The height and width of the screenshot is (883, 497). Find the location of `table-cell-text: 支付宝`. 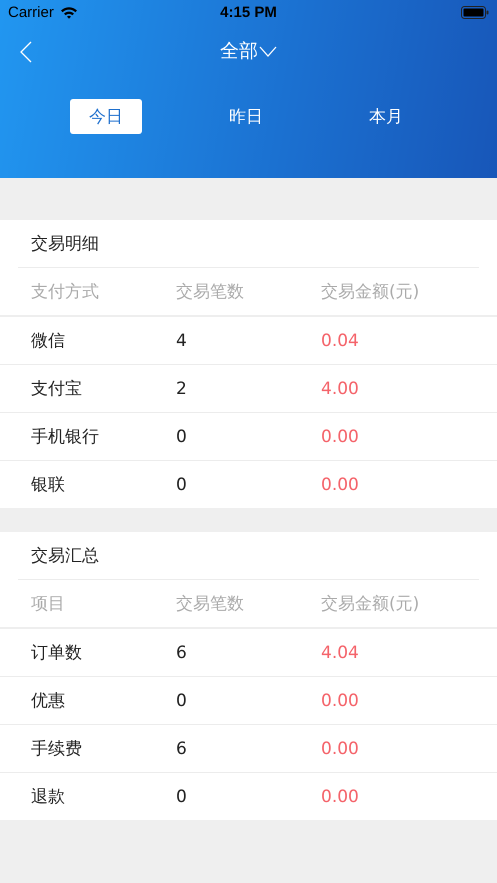

table-cell-text: 支付宝 is located at coordinates (57, 389).